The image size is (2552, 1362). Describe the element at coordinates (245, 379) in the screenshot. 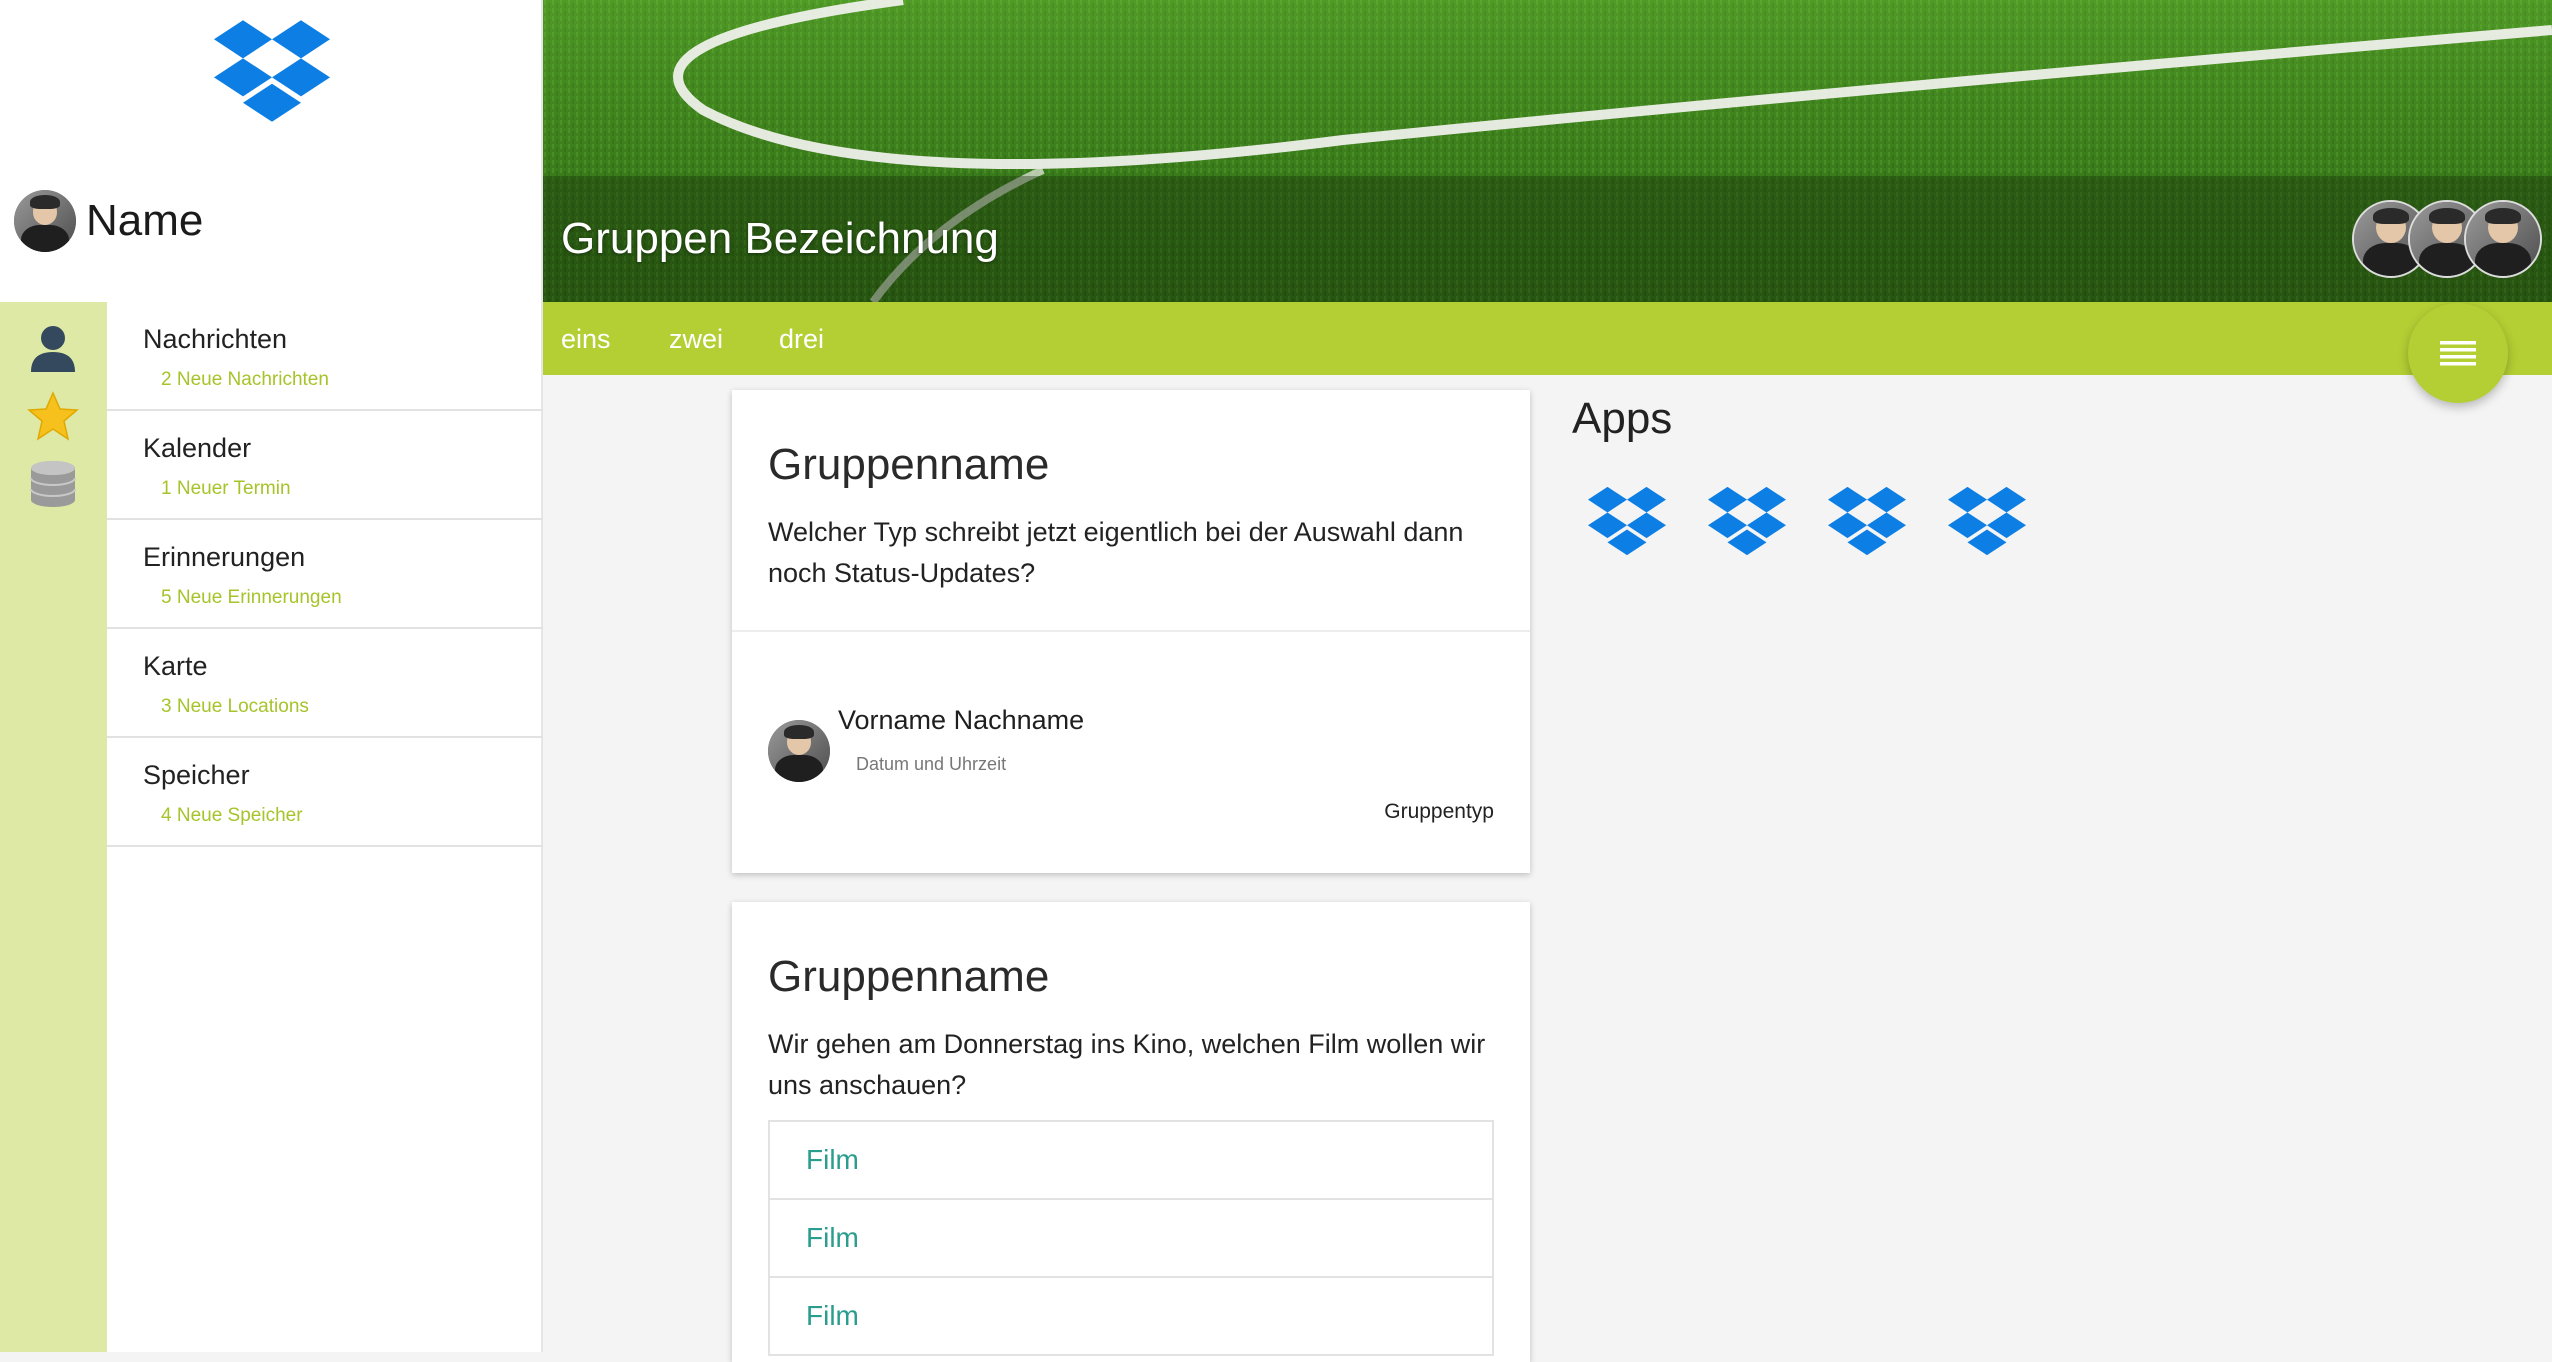

I see `sidebar-item-count: 2 Neue Nachrichten` at that location.